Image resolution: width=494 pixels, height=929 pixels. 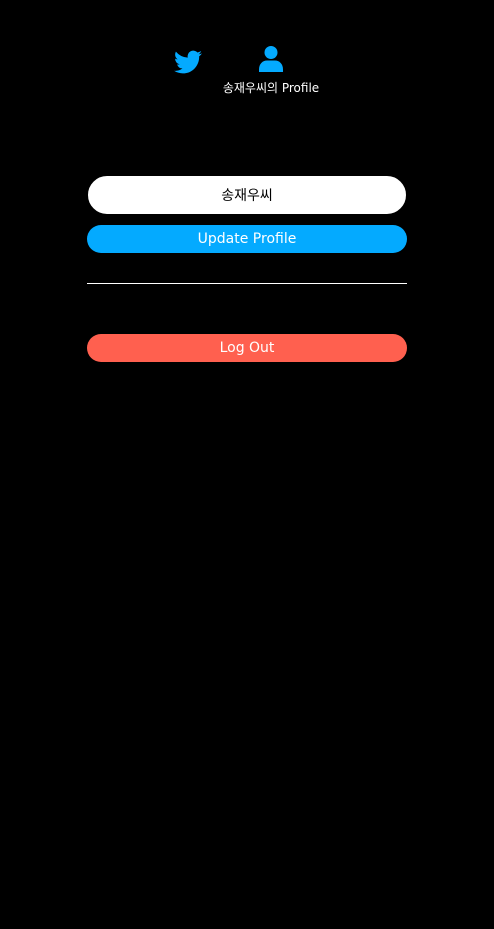 What do you see at coordinates (247, 195) in the screenshot?
I see `display-name-input` at bounding box center [247, 195].